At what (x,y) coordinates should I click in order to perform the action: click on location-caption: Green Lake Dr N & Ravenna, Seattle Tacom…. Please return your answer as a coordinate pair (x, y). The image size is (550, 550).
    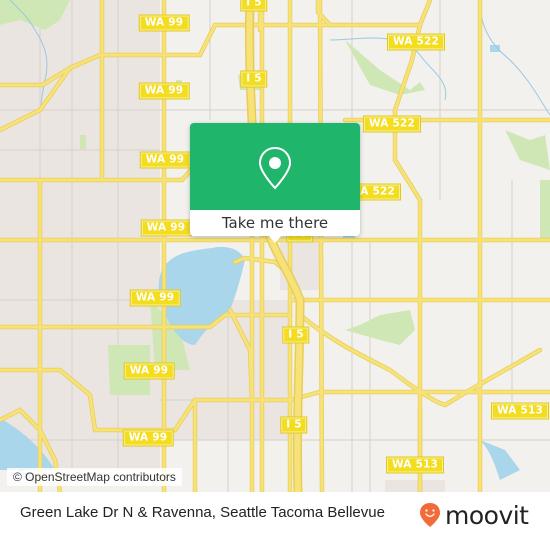
    Looking at the image, I should click on (202, 512).